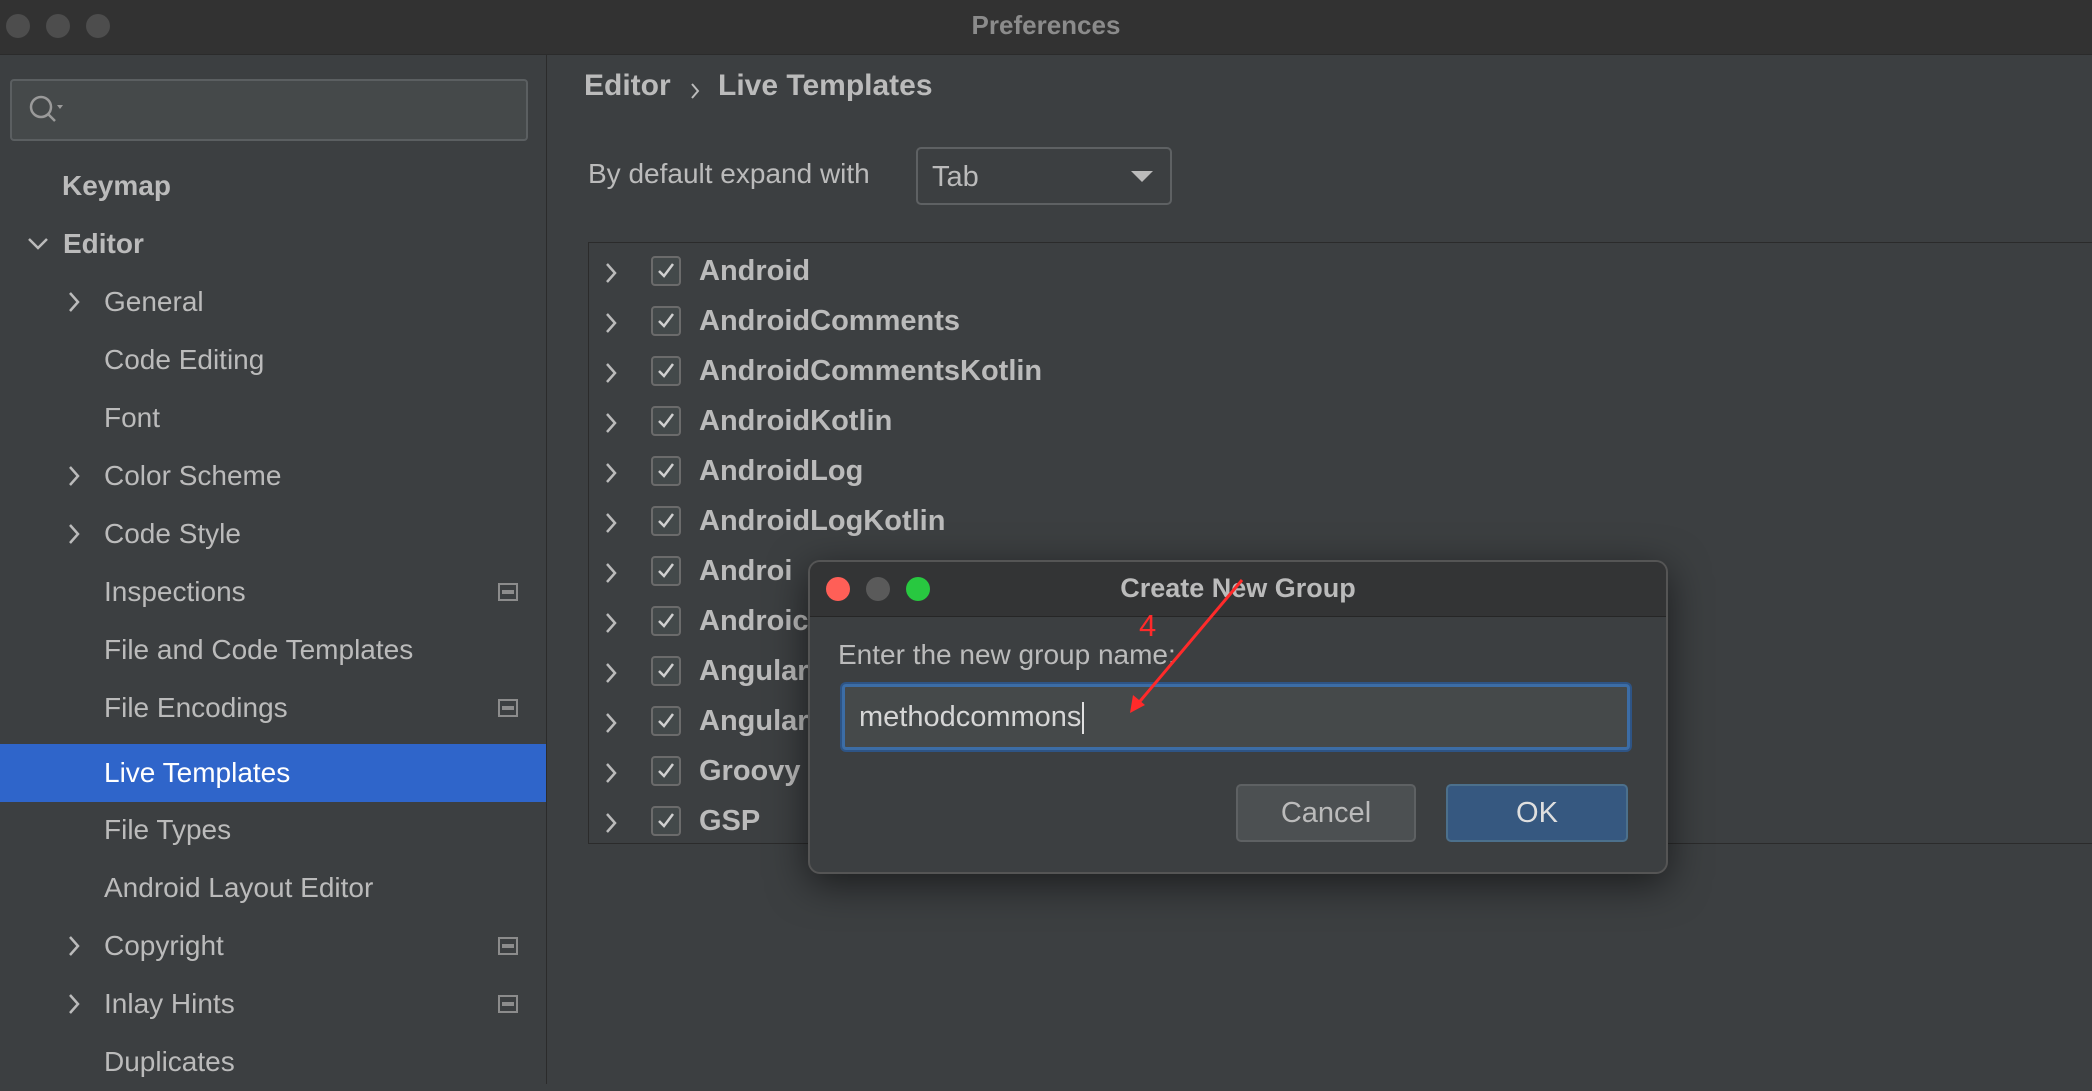 This screenshot has height=1091, width=2092. Describe the element at coordinates (273, 830) in the screenshot. I see `sidebar-item-file-types: File Types` at that location.